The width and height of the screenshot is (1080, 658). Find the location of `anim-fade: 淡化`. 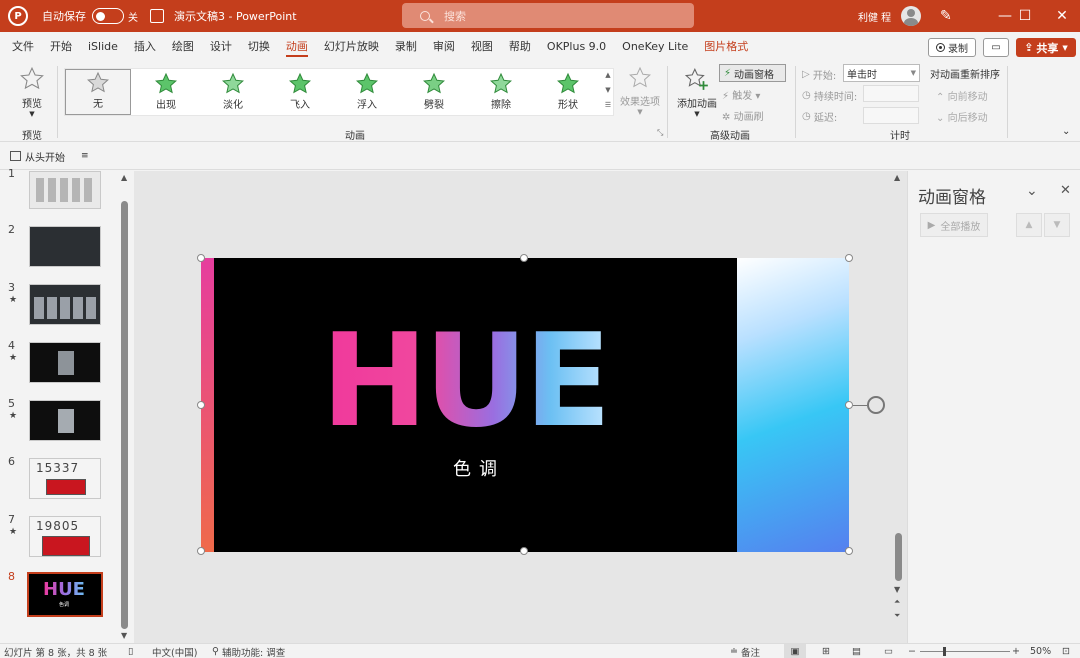

anim-fade: 淡化 is located at coordinates (233, 92).